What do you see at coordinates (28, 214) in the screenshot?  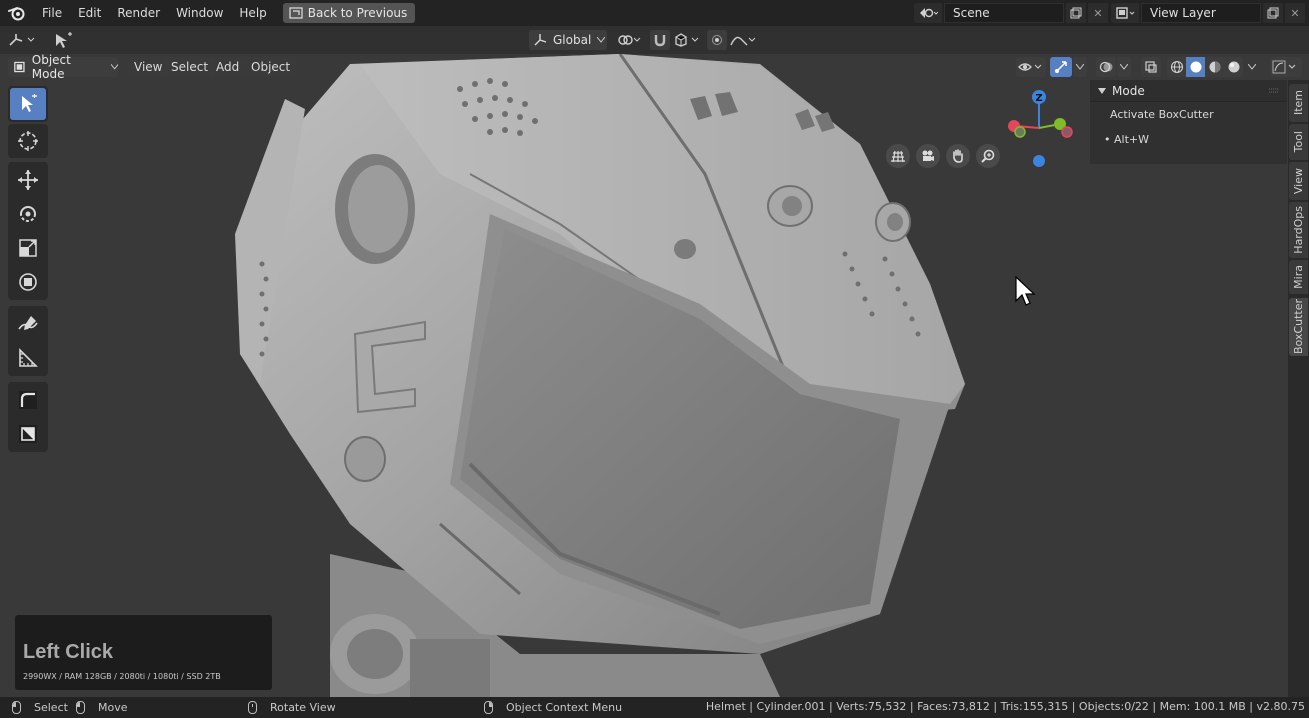 I see `tool-rotate` at bounding box center [28, 214].